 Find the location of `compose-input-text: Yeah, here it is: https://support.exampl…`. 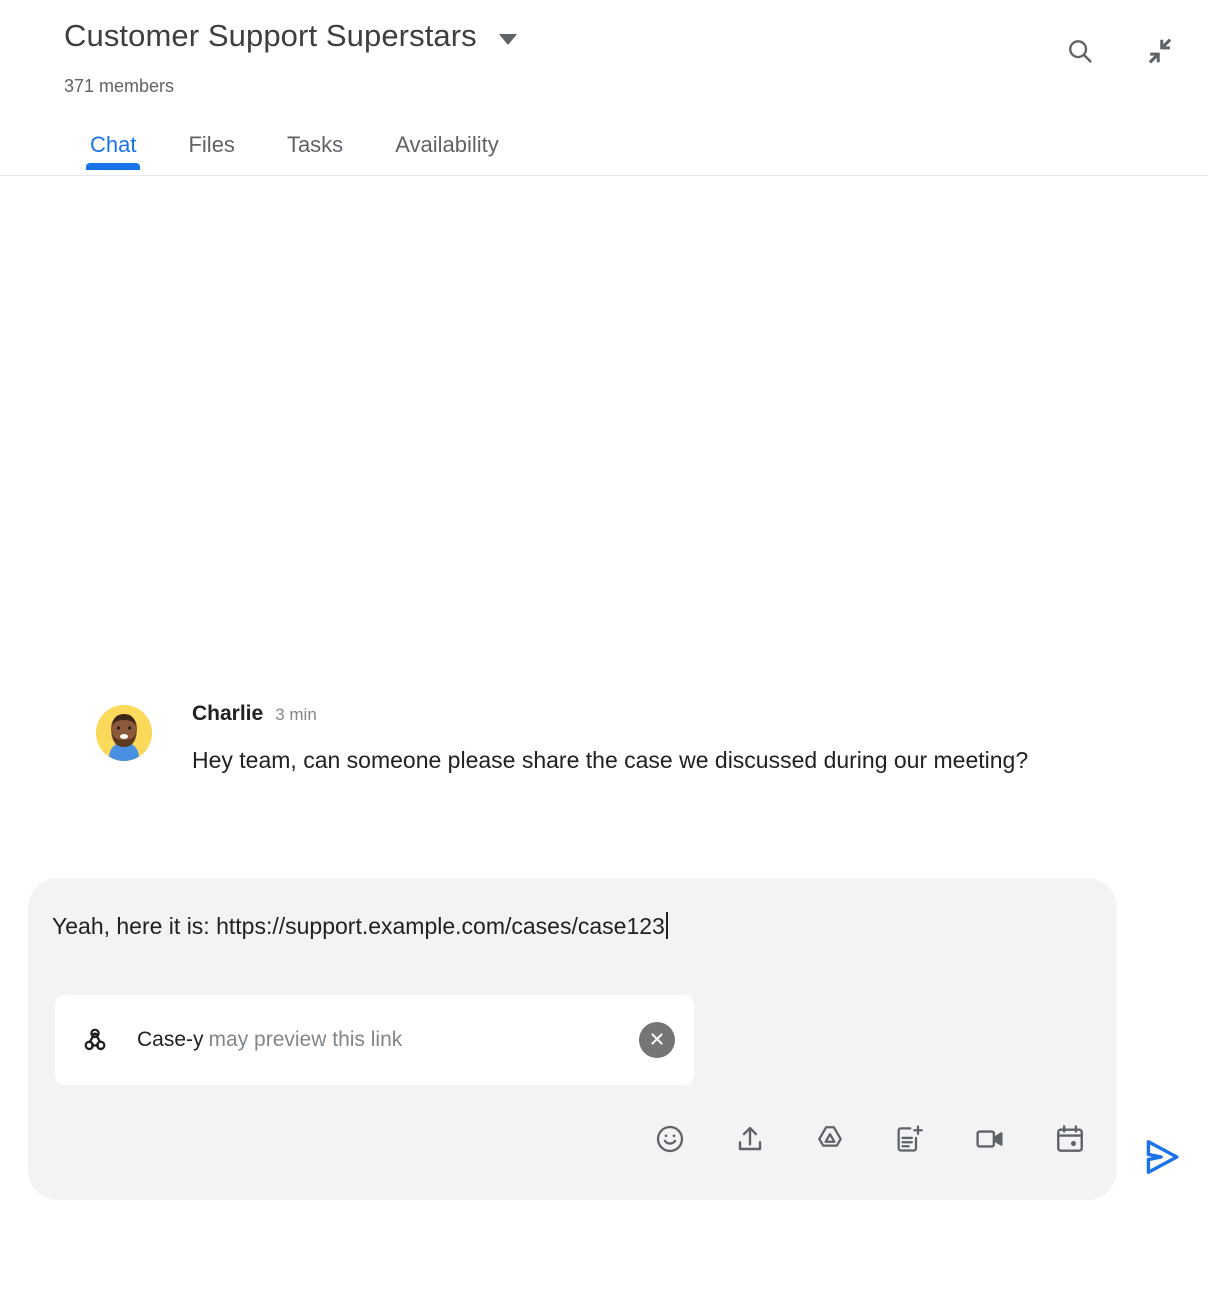

compose-input-text: Yeah, here it is: https://support.exampl… is located at coordinates (358, 926).